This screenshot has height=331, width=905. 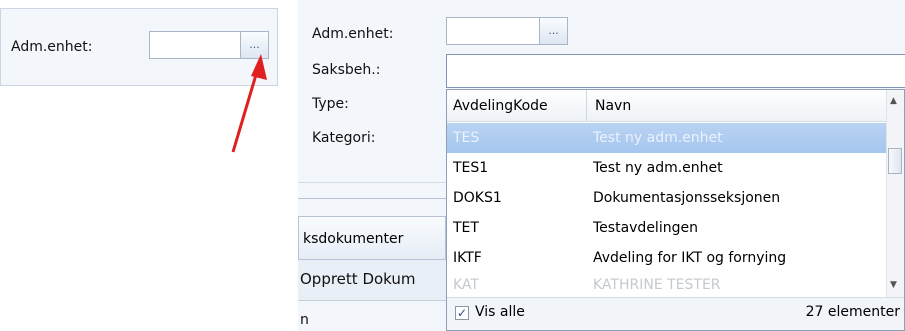 What do you see at coordinates (500, 312) in the screenshot?
I see `vis-alle-label: Vis alle` at bounding box center [500, 312].